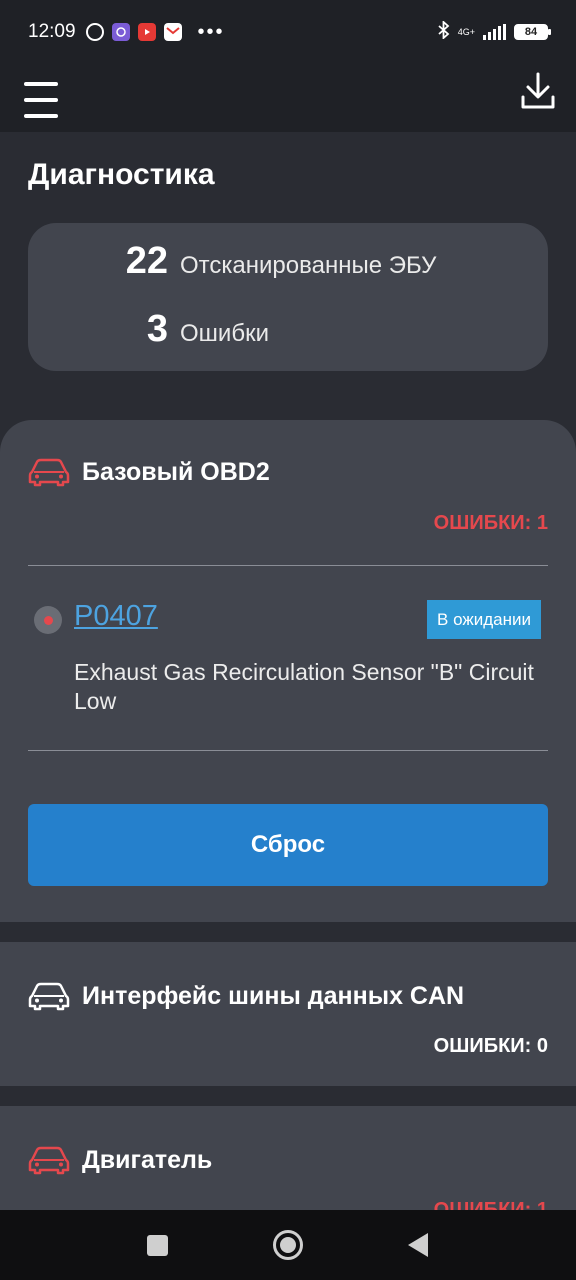 This screenshot has height=1280, width=576. Describe the element at coordinates (211, 31) in the screenshot. I see `more-notifications-icon: •••` at that location.